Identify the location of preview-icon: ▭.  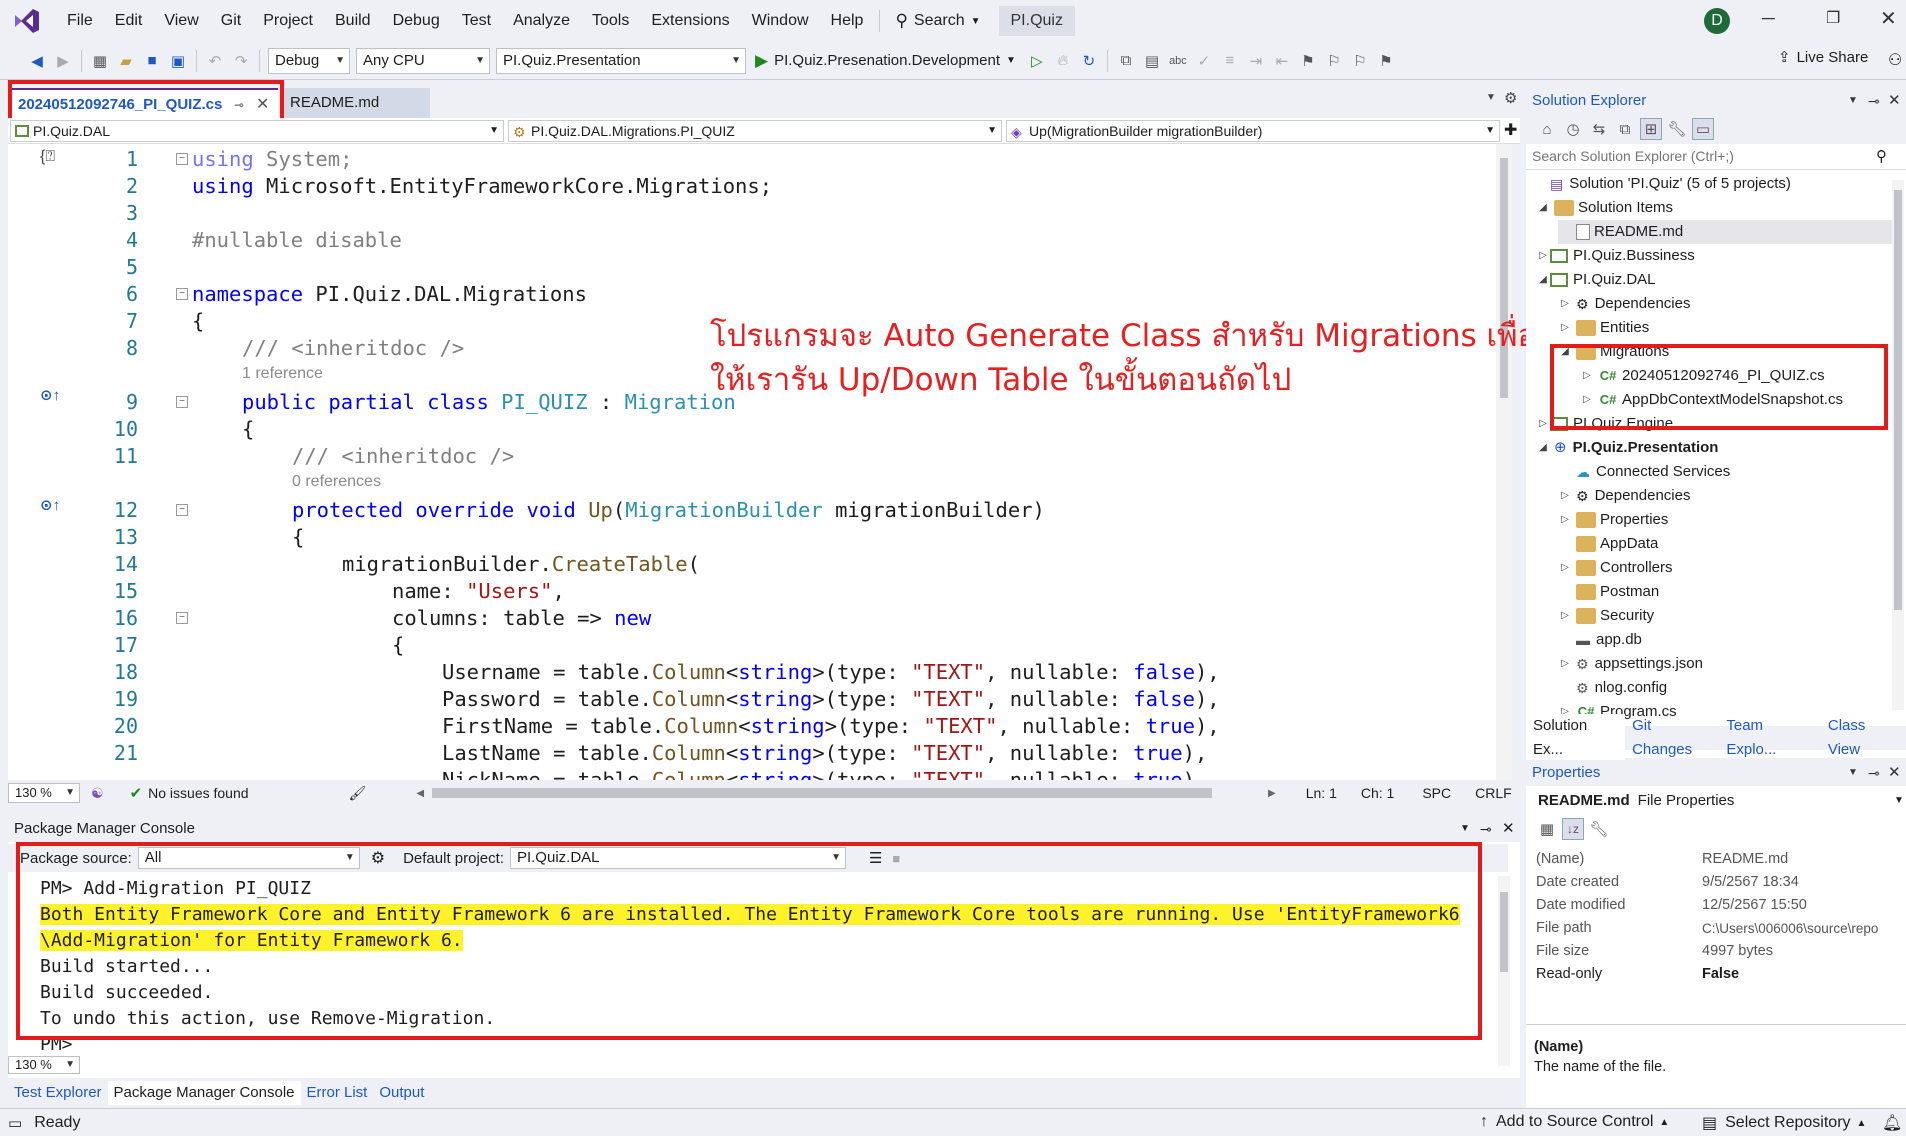
(1703, 129).